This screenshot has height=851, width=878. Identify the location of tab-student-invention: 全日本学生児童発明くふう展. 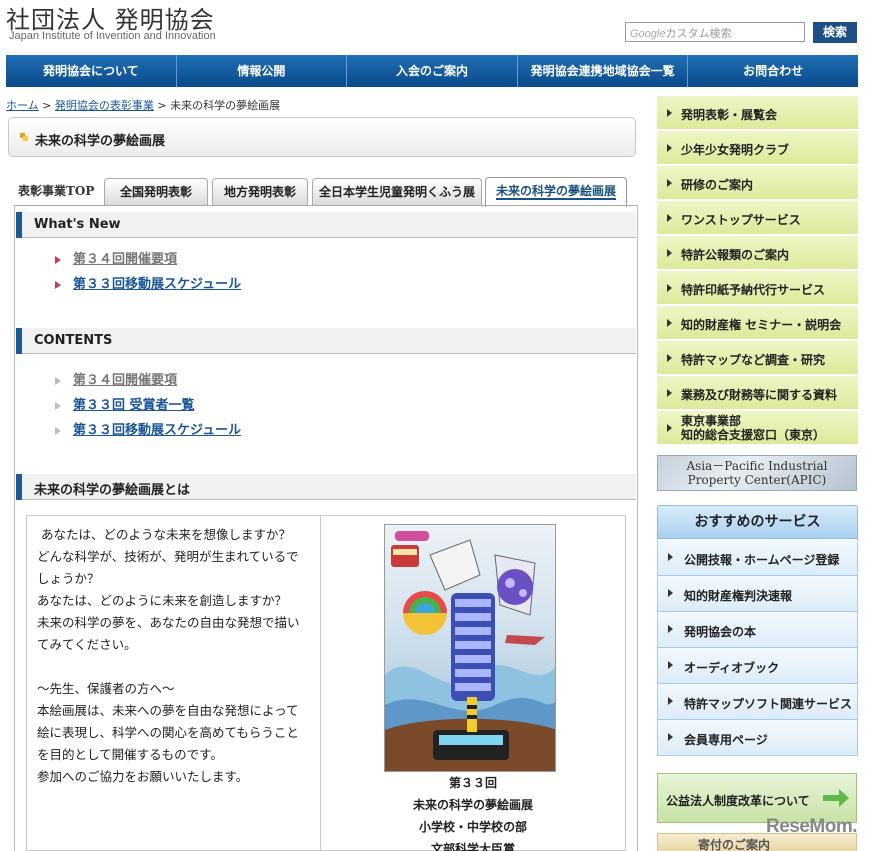
(397, 192).